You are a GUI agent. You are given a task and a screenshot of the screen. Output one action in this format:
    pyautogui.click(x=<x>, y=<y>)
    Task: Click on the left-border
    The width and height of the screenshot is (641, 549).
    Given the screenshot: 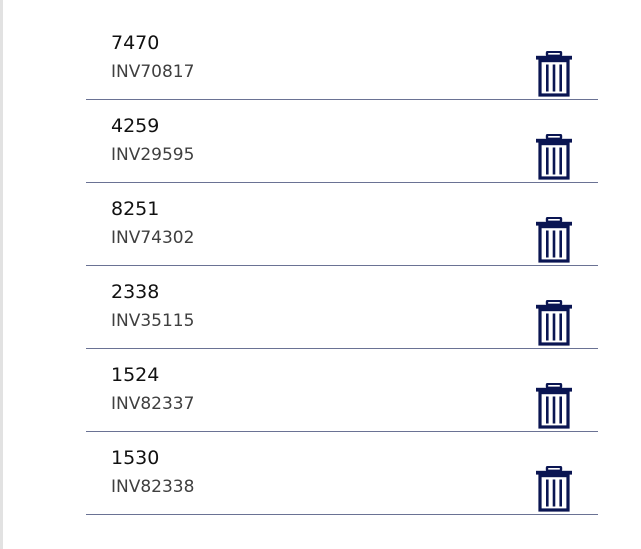 What is the action you would take?
    pyautogui.click(x=1, y=274)
    